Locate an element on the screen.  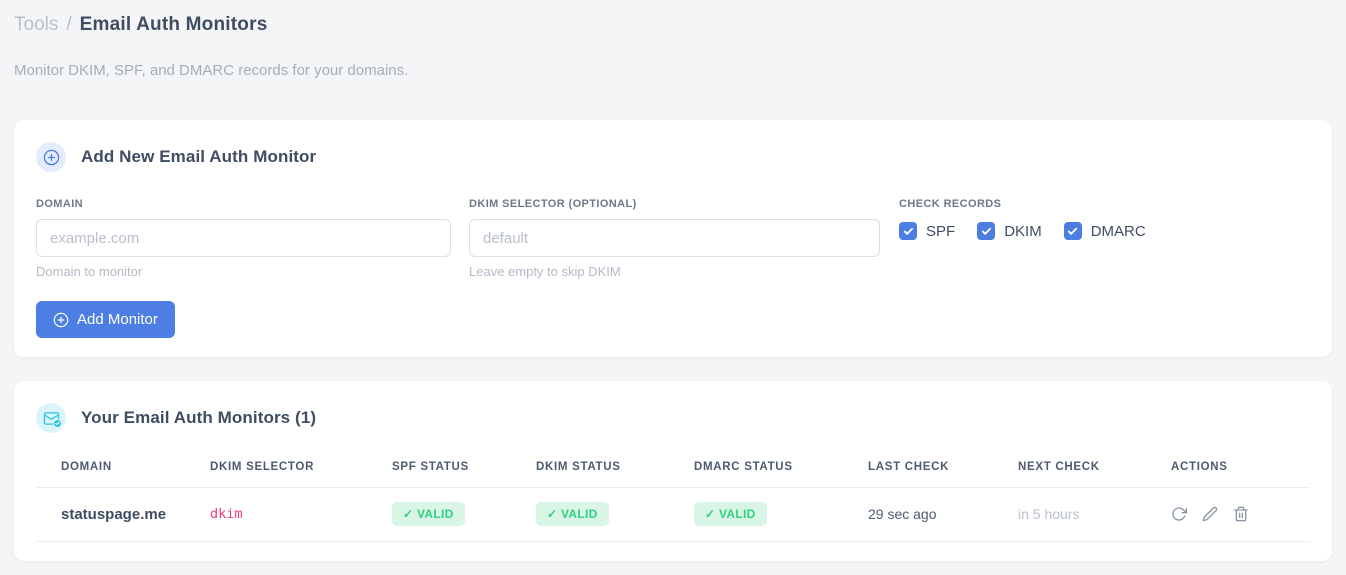
checkbox-dkim-label: DKIM is located at coordinates (1023, 231).